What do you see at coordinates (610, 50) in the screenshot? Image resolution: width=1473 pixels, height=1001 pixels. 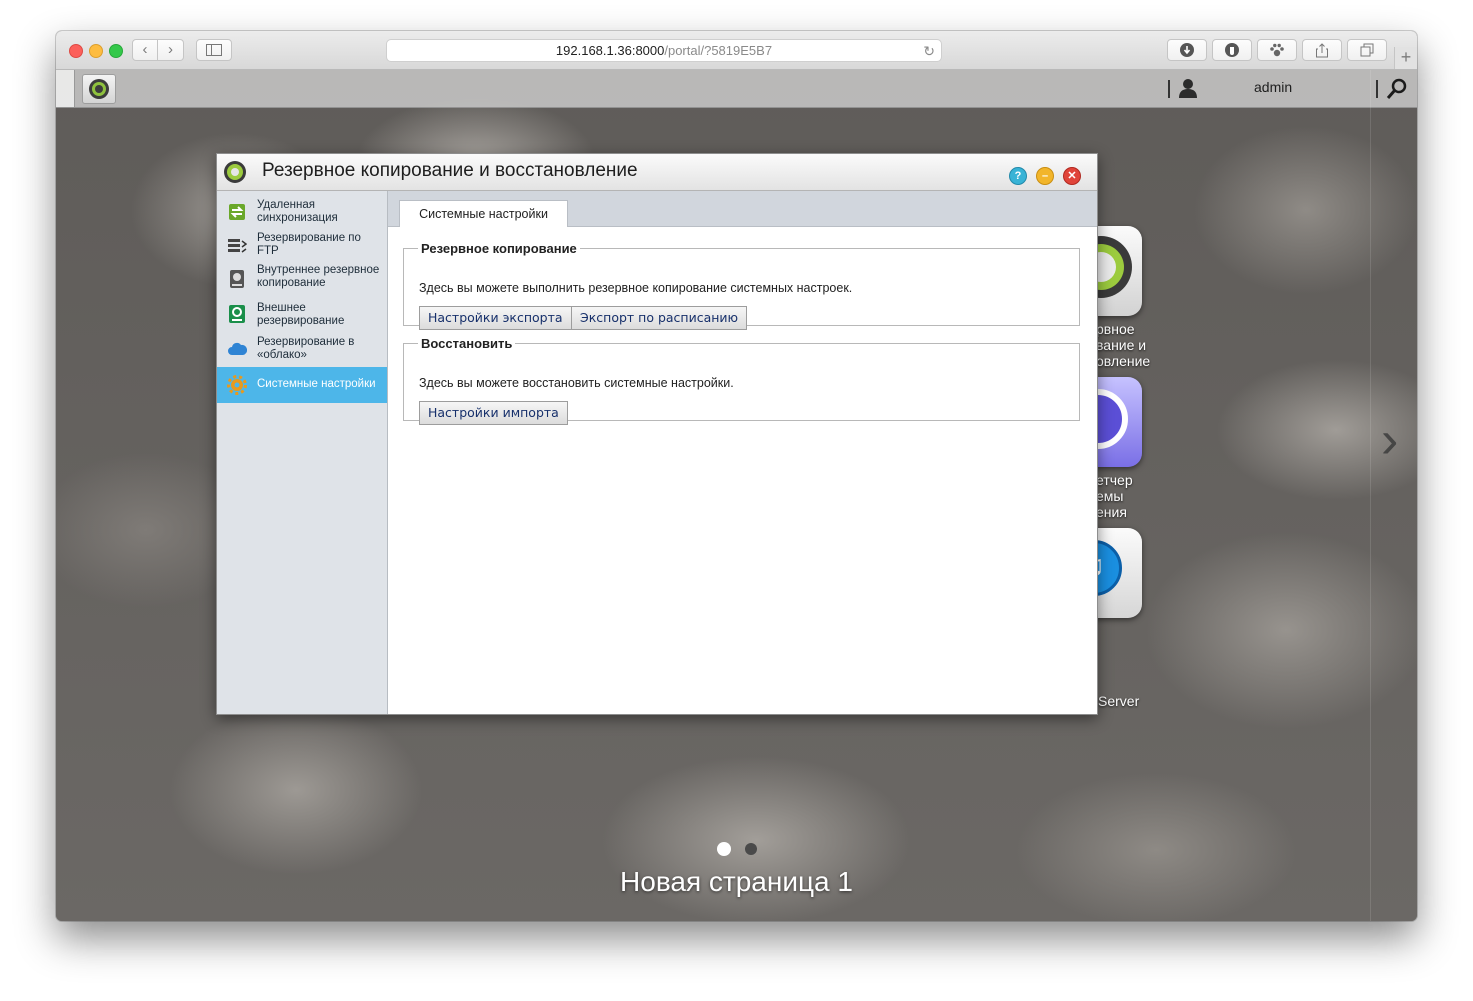 I see `url-host: 192.168.1.36:8000` at bounding box center [610, 50].